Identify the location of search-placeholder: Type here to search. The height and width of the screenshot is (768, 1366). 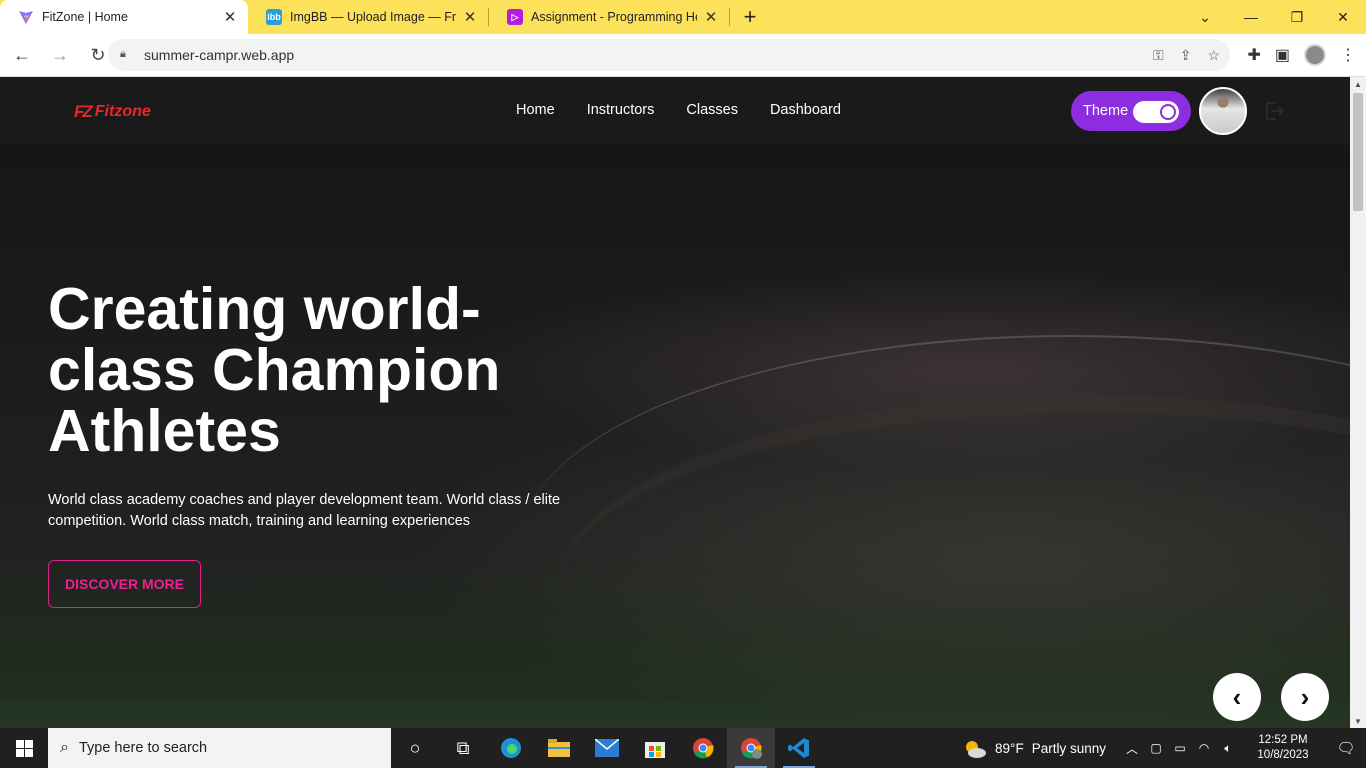
(143, 748).